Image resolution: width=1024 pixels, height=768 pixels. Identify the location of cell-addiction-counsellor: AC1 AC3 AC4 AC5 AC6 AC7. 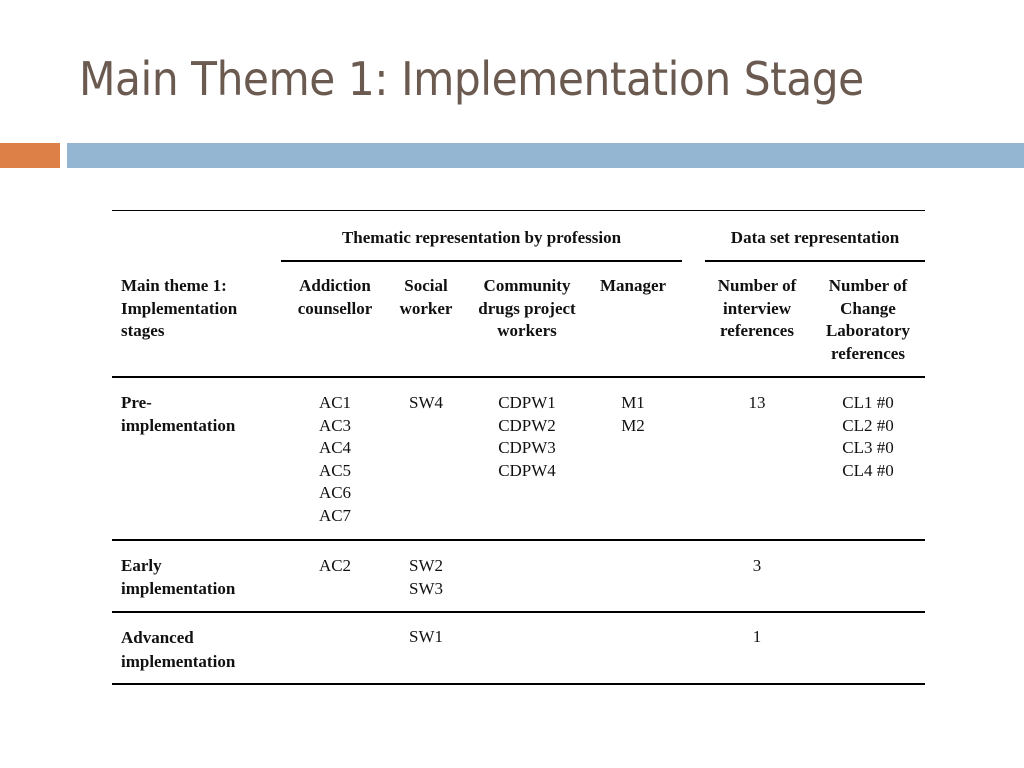
(335, 459).